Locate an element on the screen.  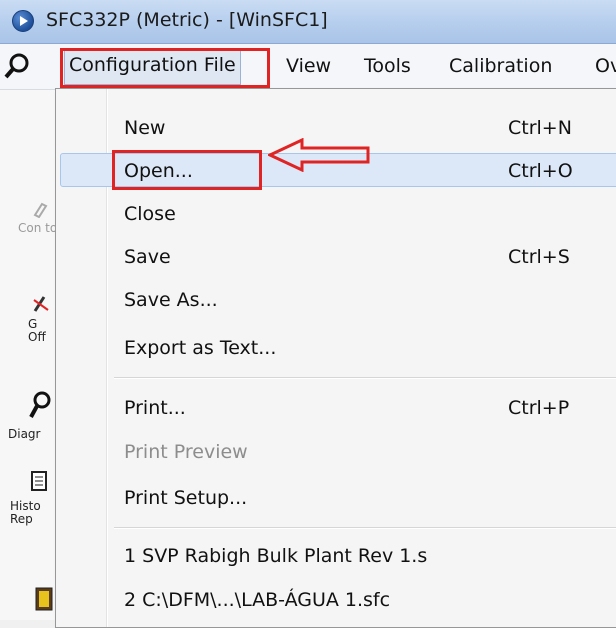
menu-item-label: Print Preview is located at coordinates (186, 452).